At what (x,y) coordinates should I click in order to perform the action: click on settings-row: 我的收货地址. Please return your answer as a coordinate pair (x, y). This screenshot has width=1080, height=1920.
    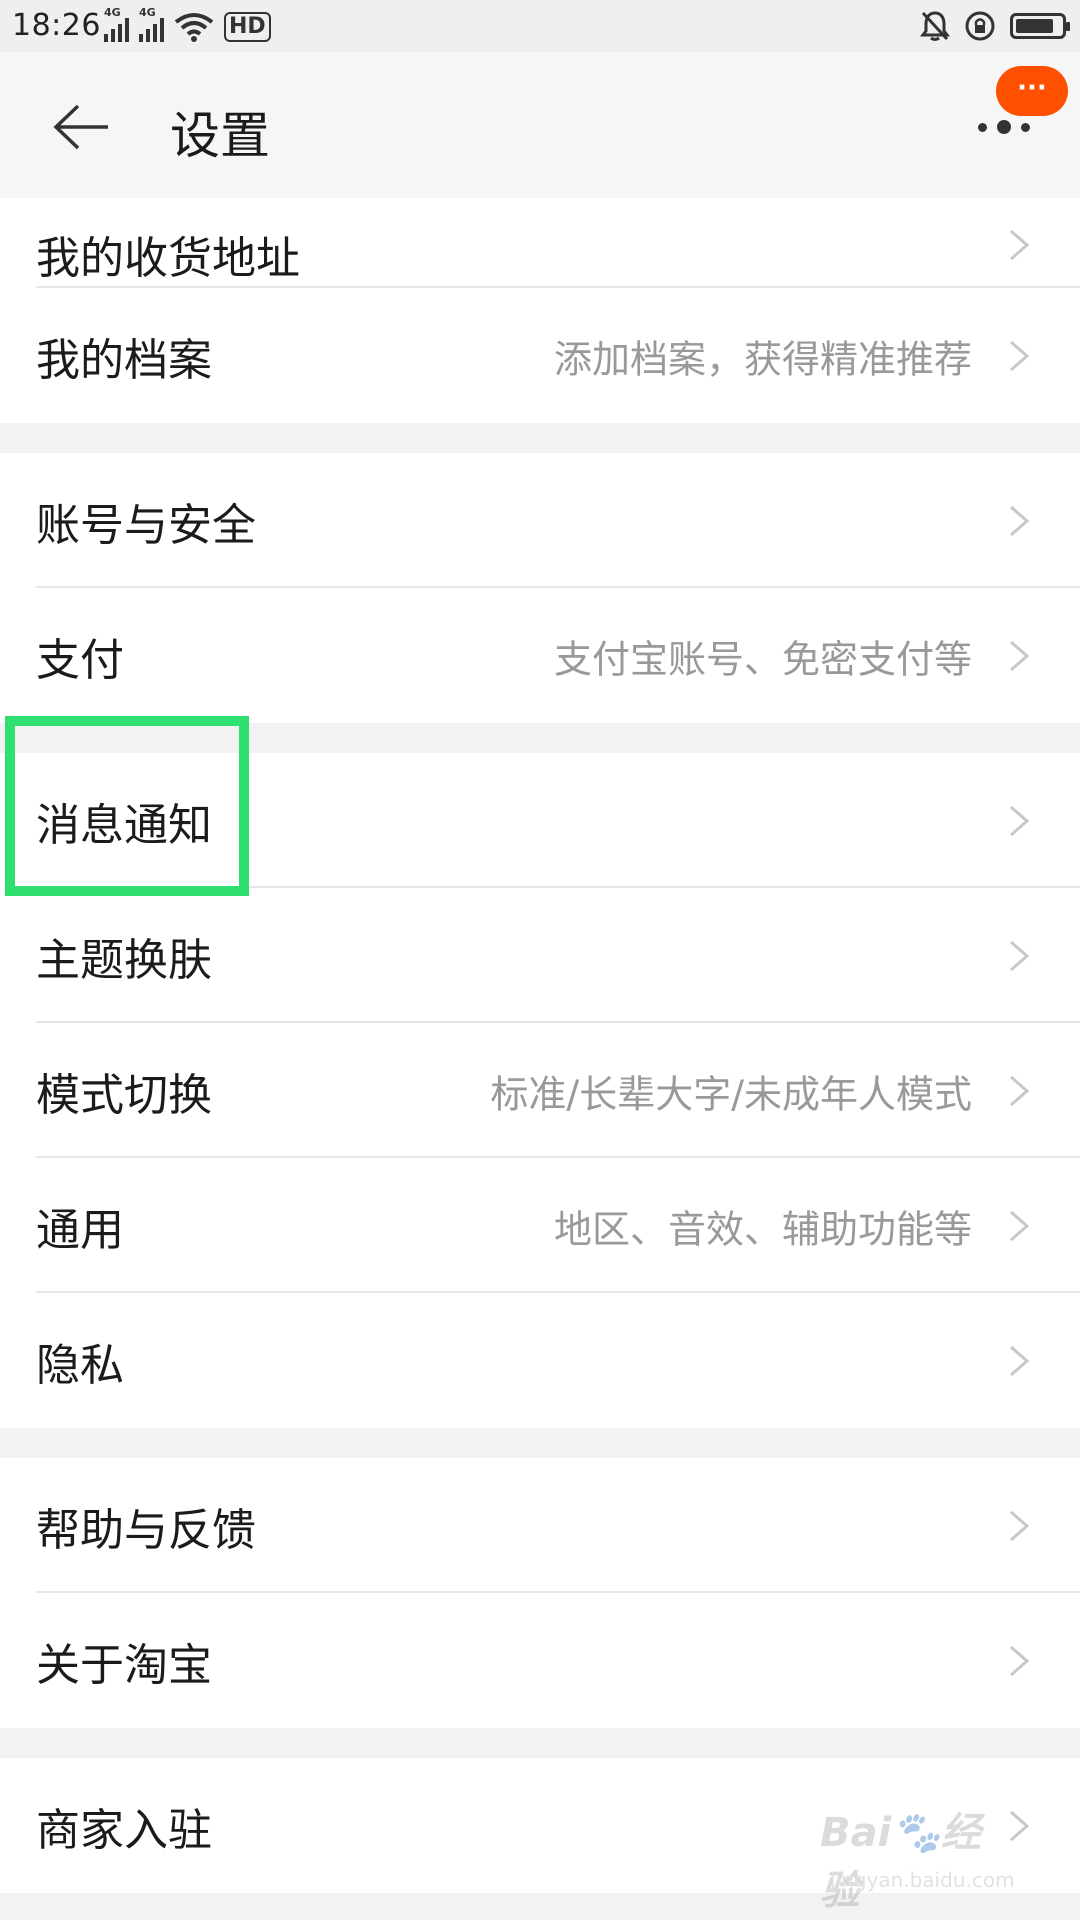
    Looking at the image, I should click on (540, 243).